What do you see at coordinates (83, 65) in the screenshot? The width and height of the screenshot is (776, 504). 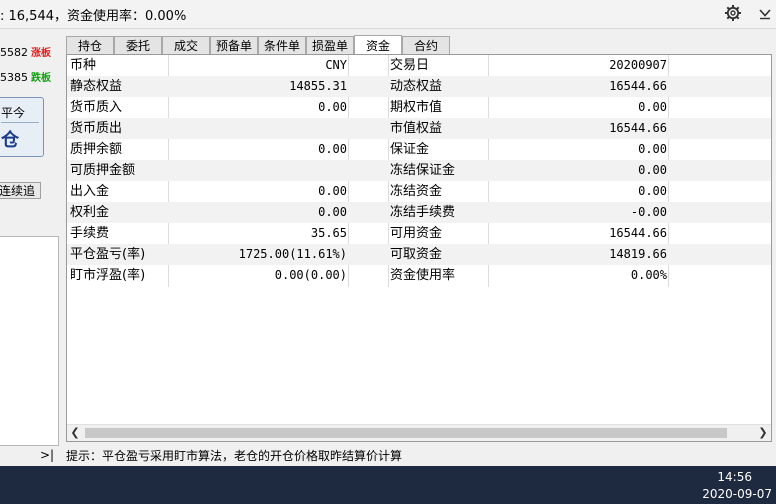 I see `field-label: 币种` at bounding box center [83, 65].